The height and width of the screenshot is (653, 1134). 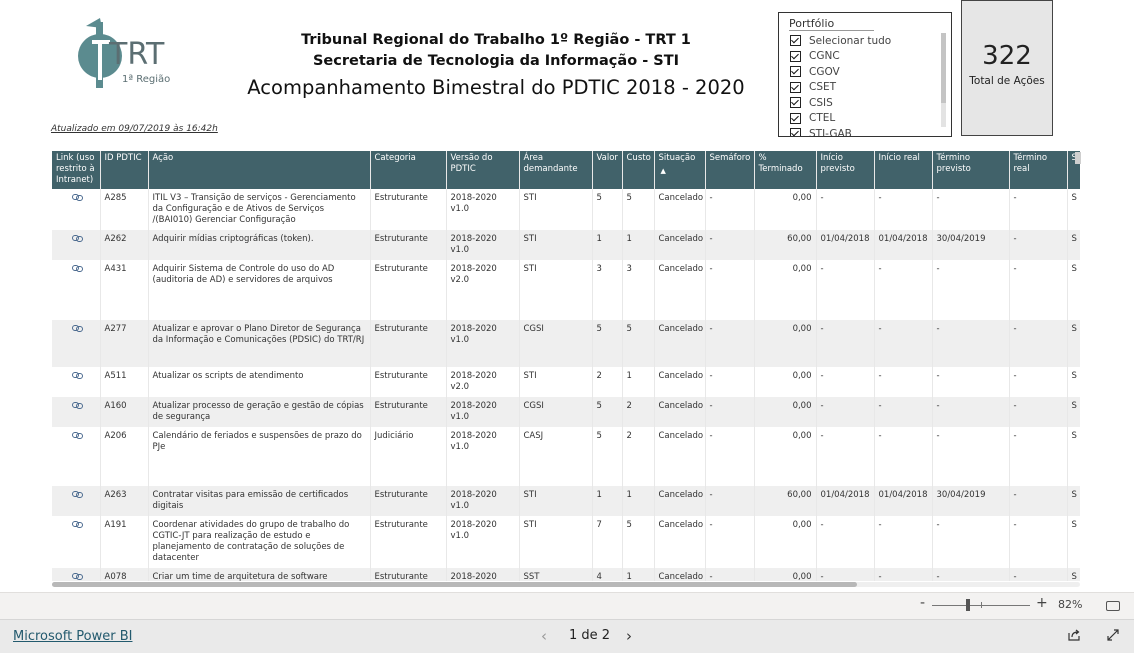 What do you see at coordinates (124, 290) in the screenshot?
I see `cell-id: A431` at bounding box center [124, 290].